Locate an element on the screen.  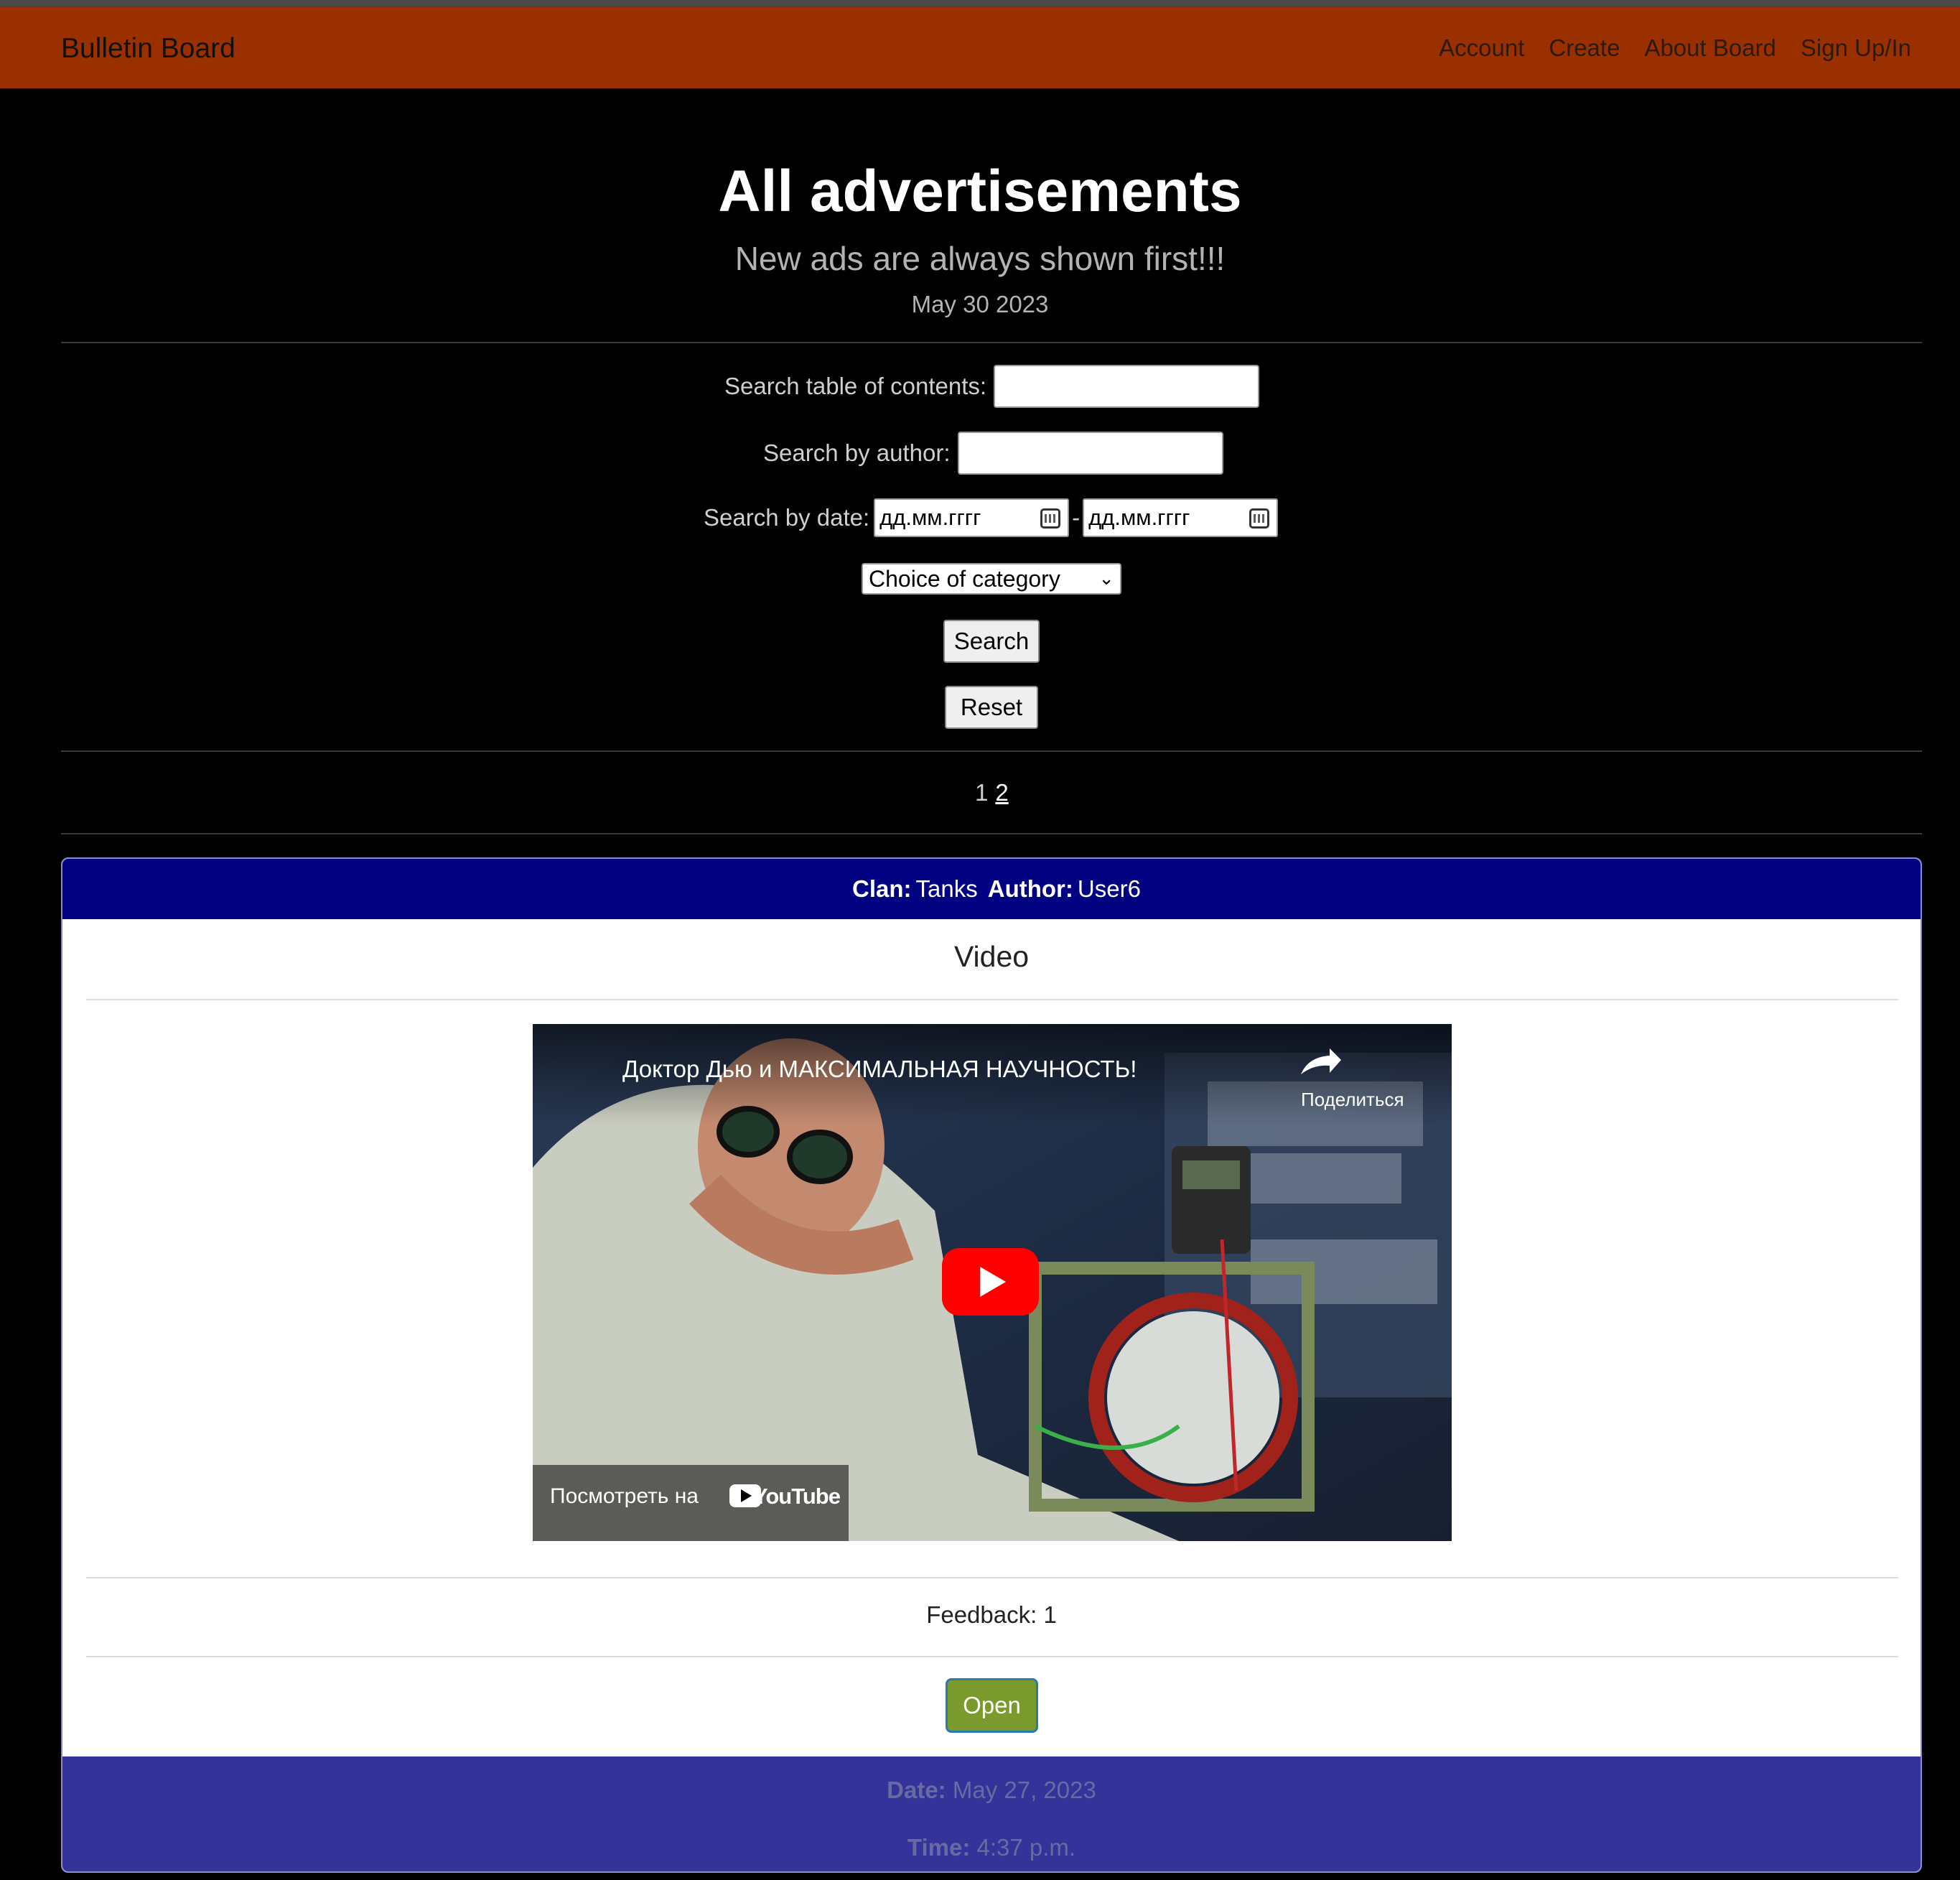
chevron-down-icon: ⌄ is located at coordinates (1106, 578).